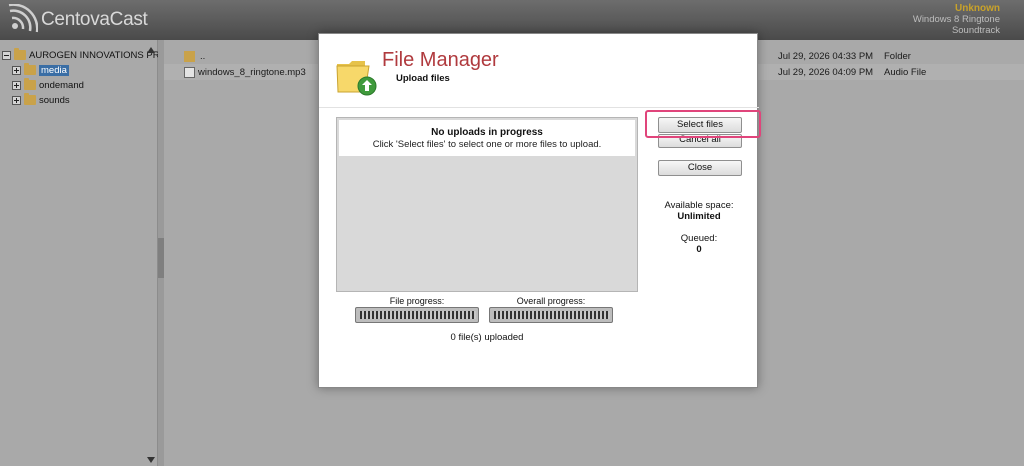  What do you see at coordinates (826, 56) in the screenshot?
I see `file-date: Jul 29, 2026 04:33 PM` at bounding box center [826, 56].